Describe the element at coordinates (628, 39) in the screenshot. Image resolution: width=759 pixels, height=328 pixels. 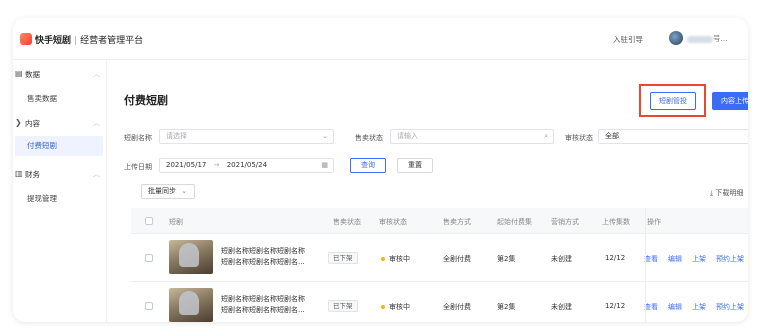
I see `entry-guide-link: 入驻引导` at that location.